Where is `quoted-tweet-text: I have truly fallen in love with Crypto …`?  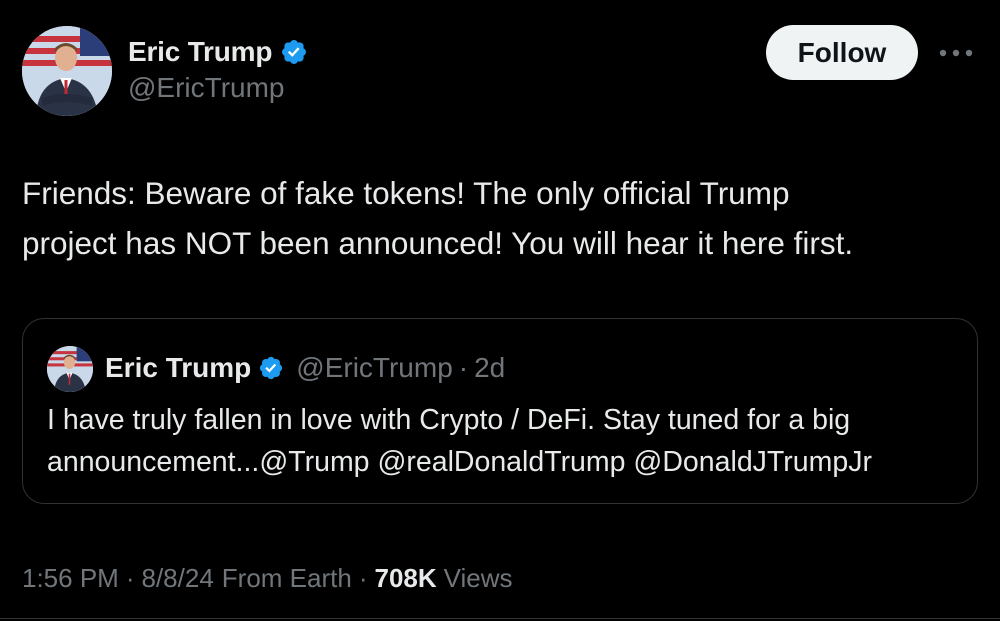 quoted-tweet-text: I have truly fallen in love with Crypto … is located at coordinates (459, 441).